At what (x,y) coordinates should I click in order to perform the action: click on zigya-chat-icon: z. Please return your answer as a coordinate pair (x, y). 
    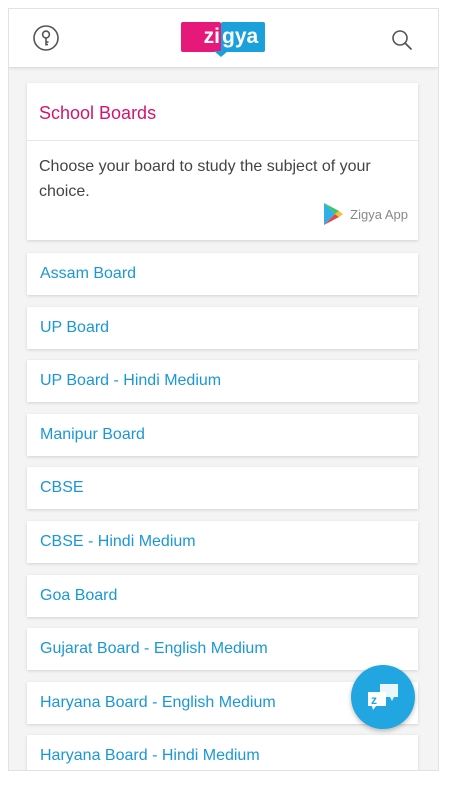
    Looking at the image, I should click on (383, 697).